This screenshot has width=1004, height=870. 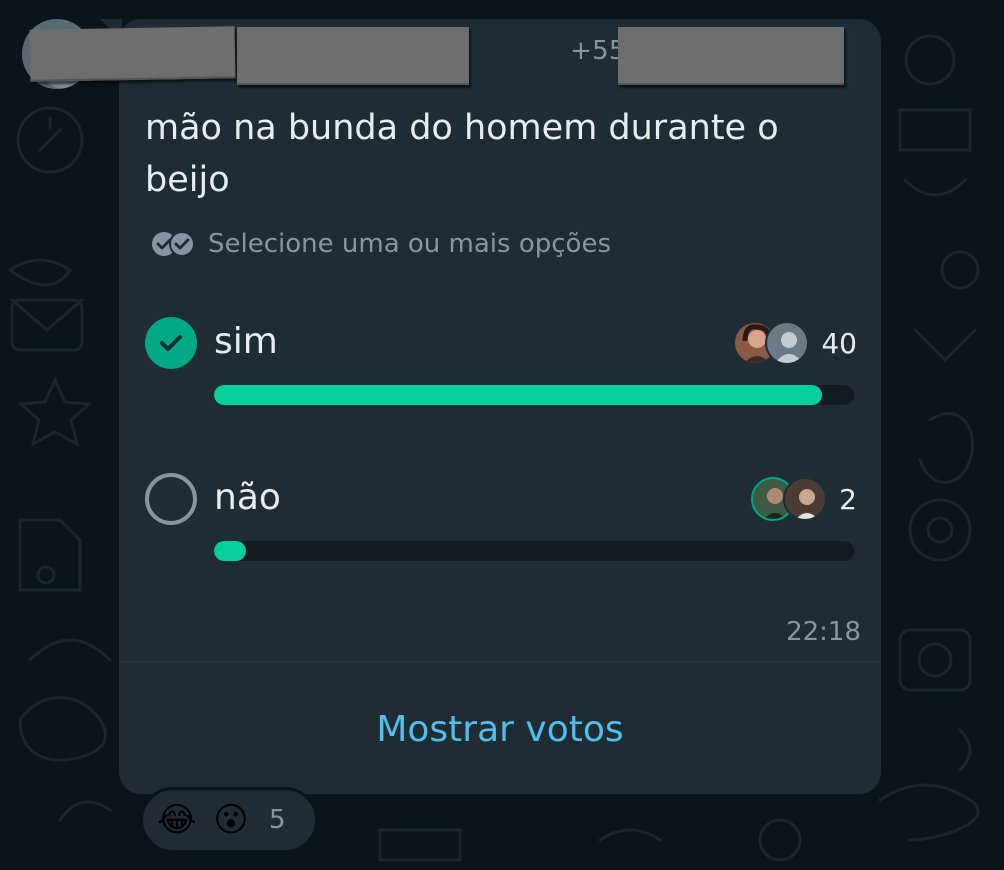 I want to click on option-voters: 40, so click(x=795, y=343).